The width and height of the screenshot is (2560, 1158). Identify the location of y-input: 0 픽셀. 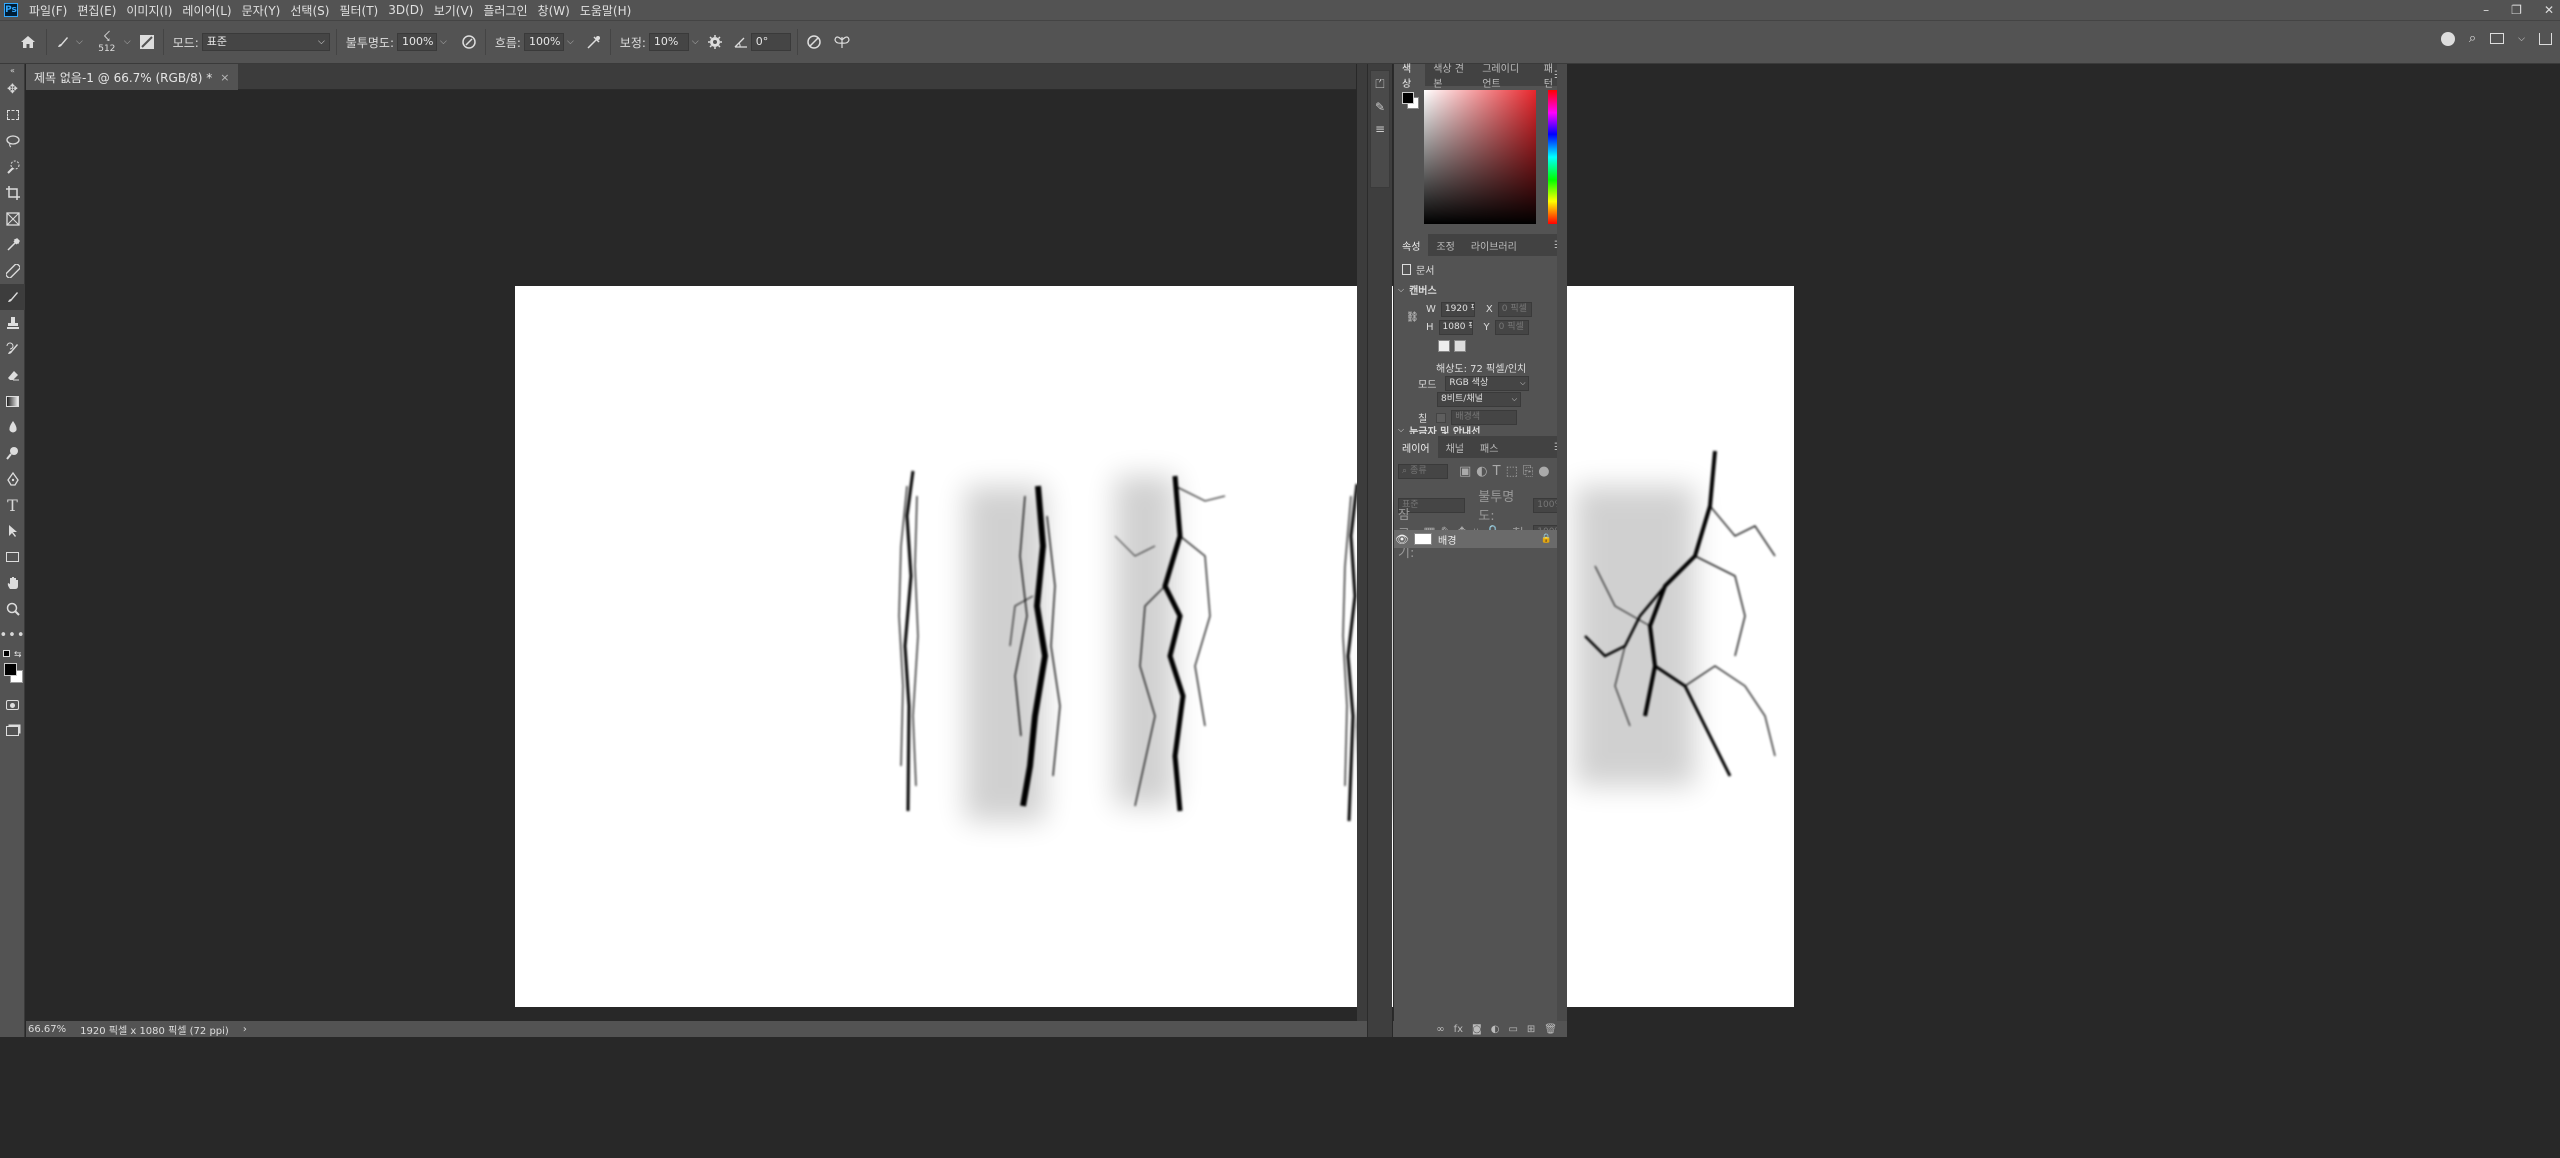
(1511, 327).